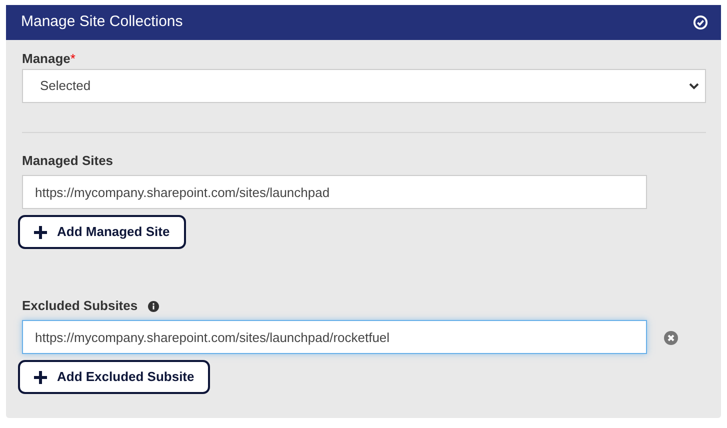 Image resolution: width=727 pixels, height=428 pixels. I want to click on info-icon, so click(153, 306).